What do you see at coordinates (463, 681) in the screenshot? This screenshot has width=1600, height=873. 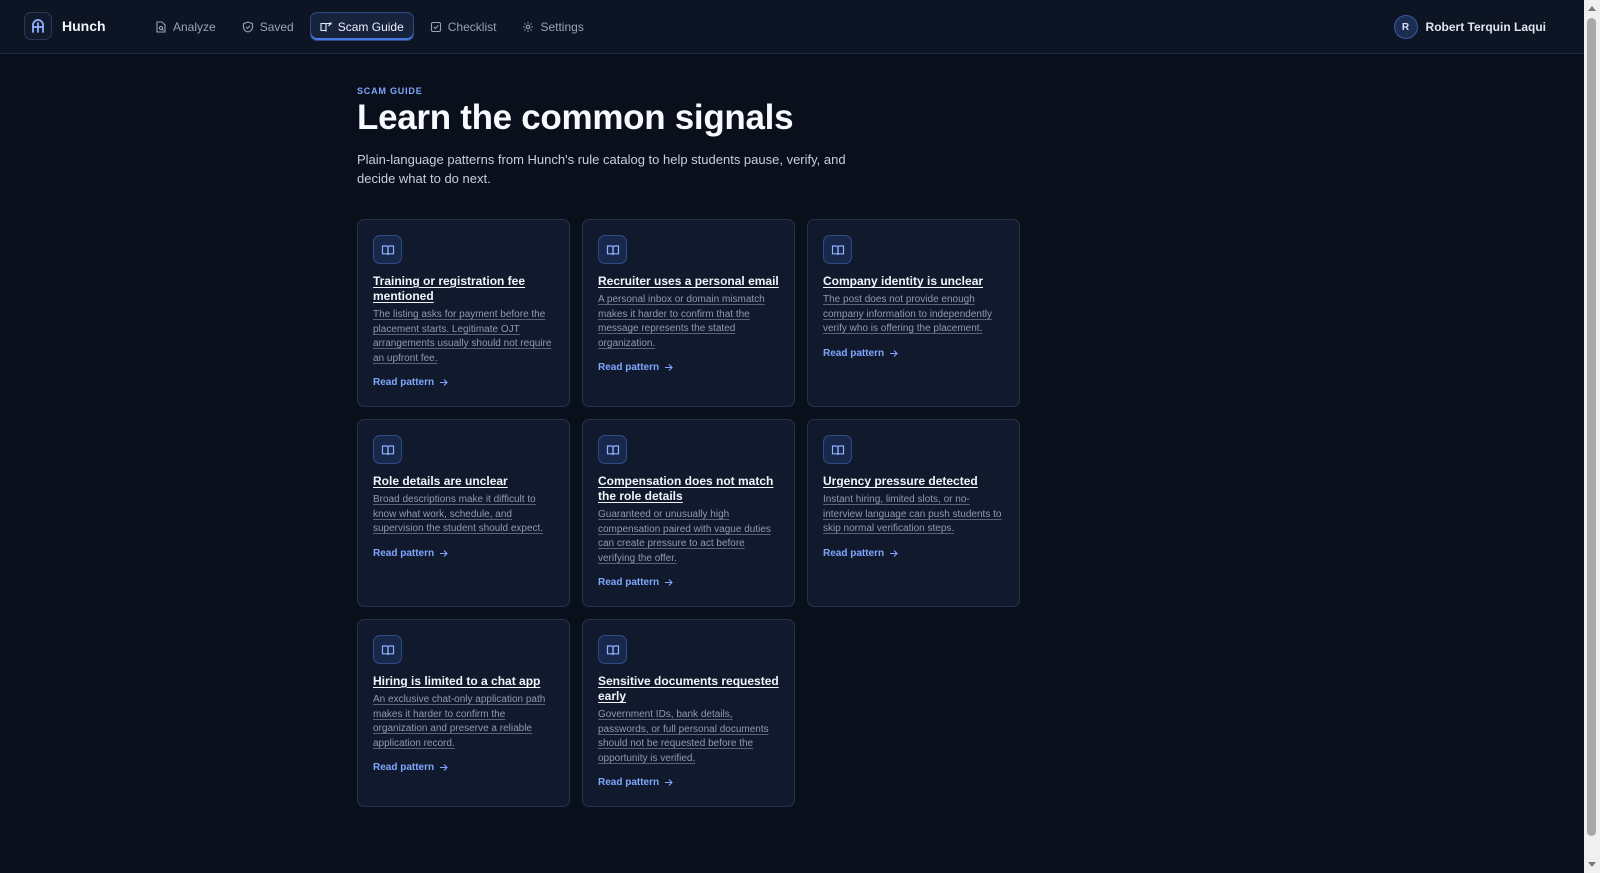 I see `card-title: Hiring is limited to a chat app` at bounding box center [463, 681].